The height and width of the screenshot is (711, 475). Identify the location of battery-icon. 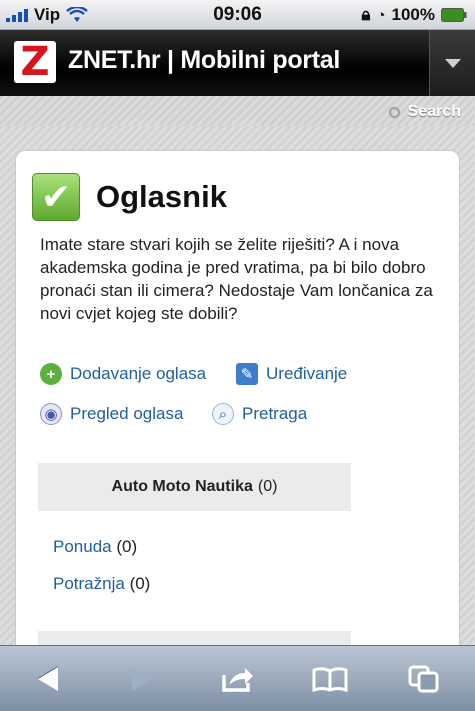
(454, 15).